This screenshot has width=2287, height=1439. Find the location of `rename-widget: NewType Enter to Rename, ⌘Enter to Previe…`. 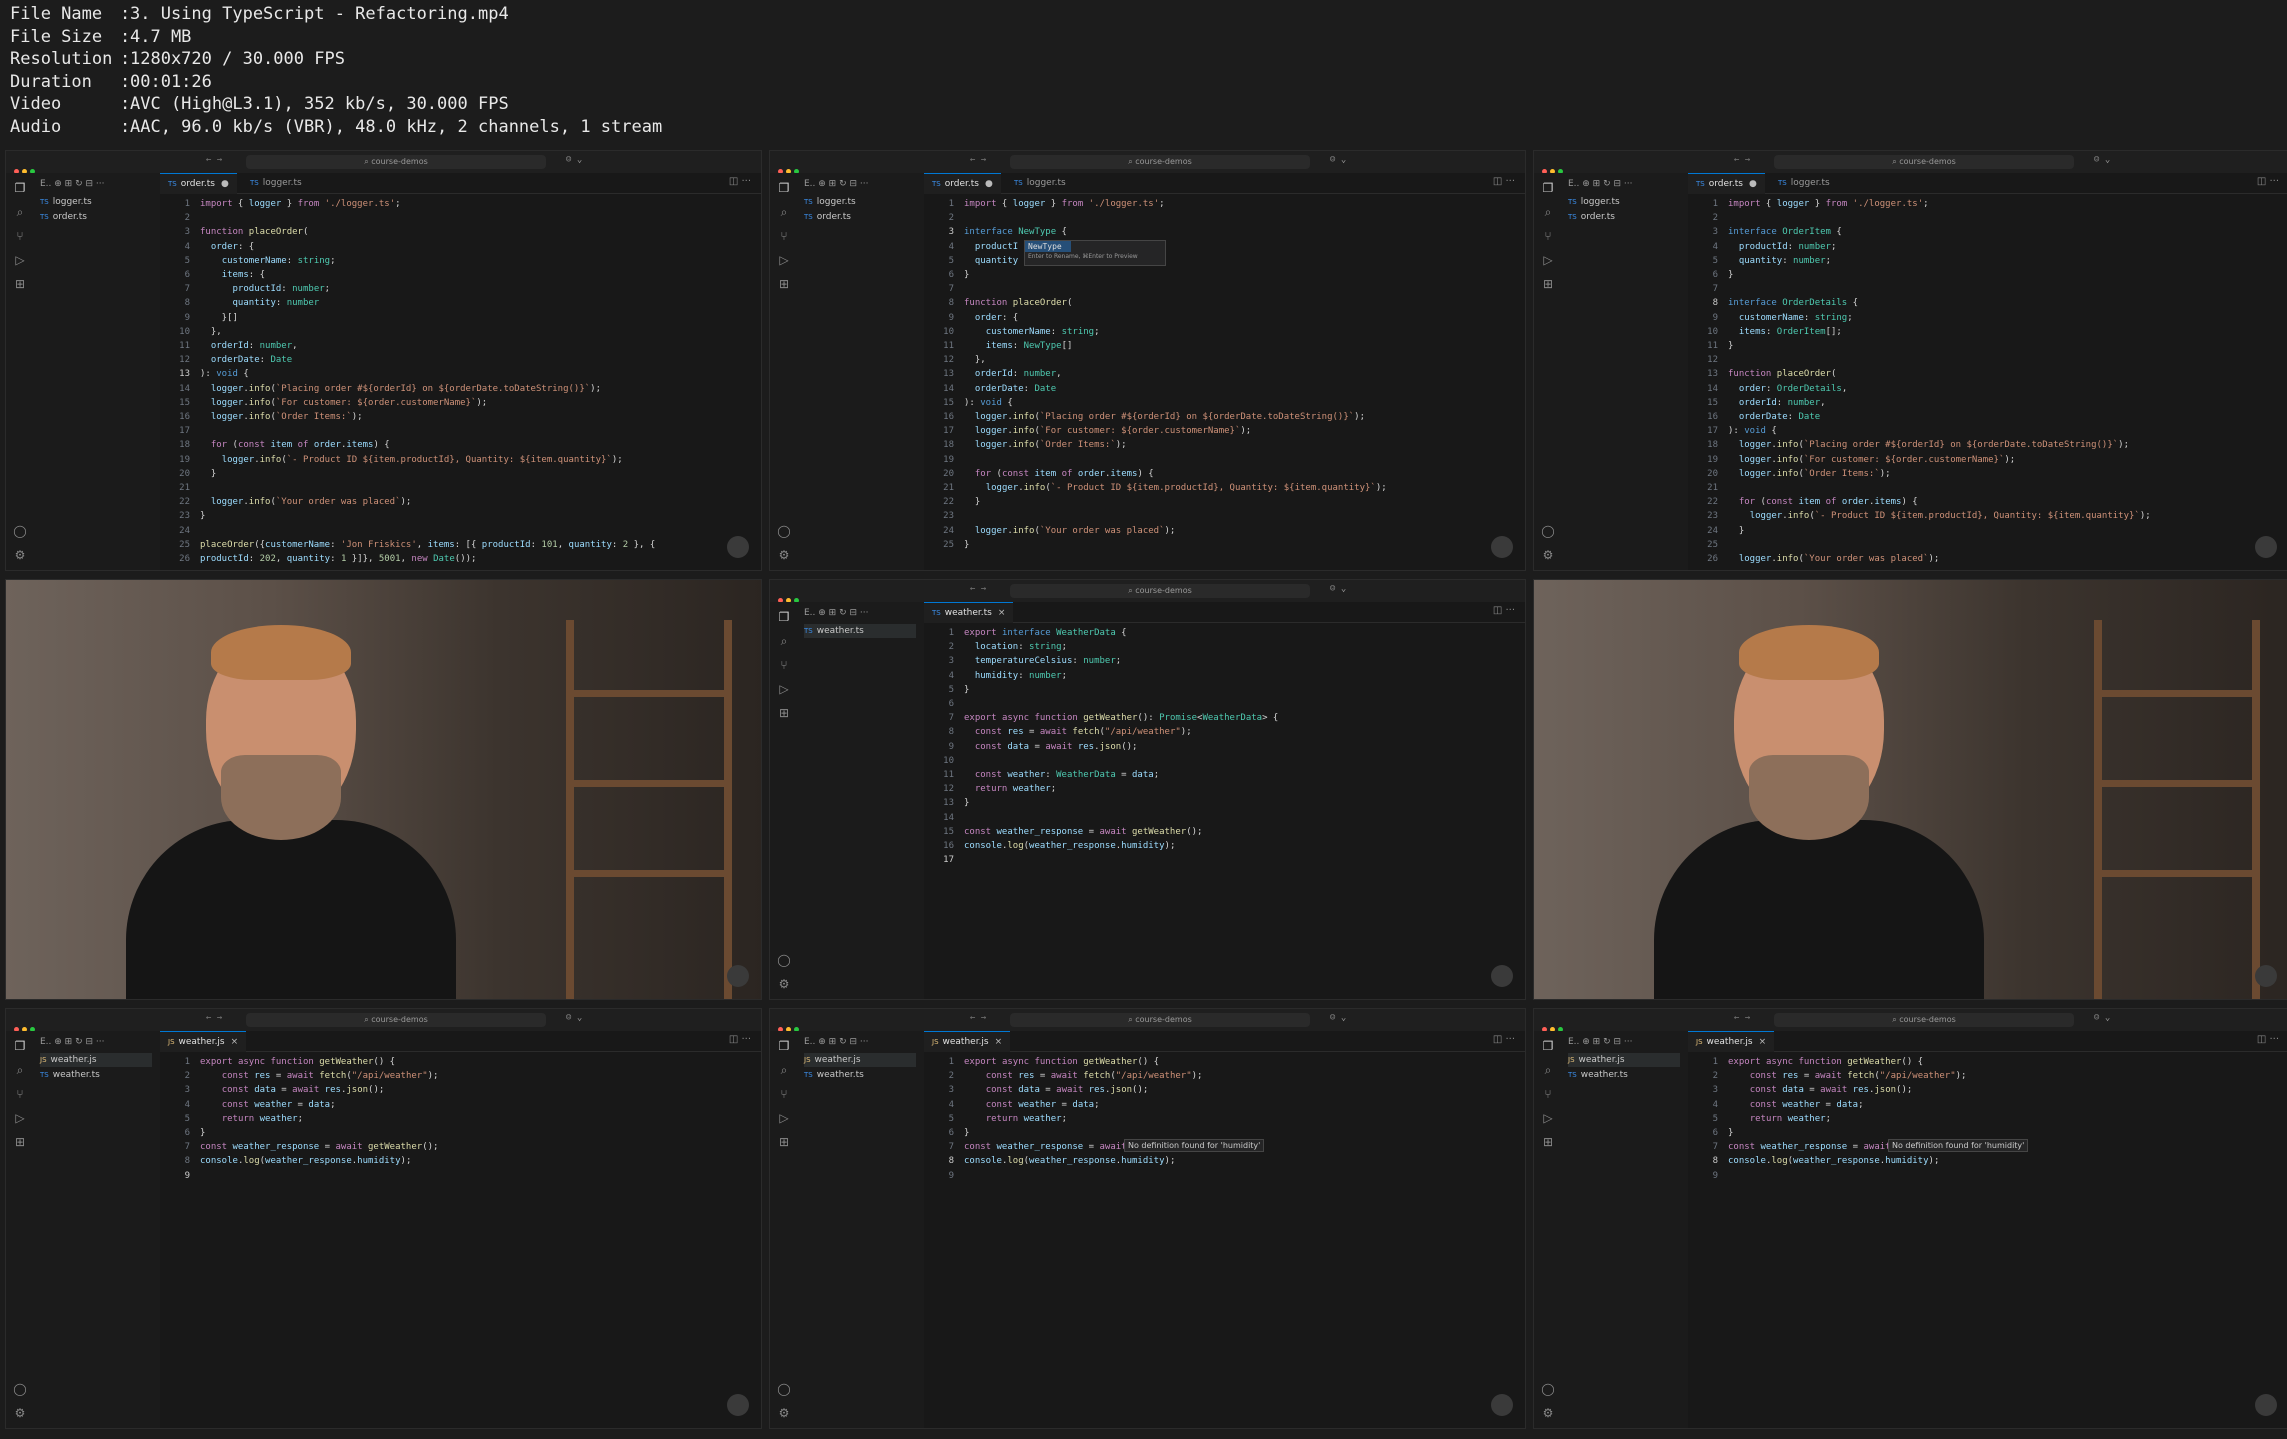

rename-widget: NewType Enter to Rename, ⌘Enter to Previe… is located at coordinates (1095, 252).